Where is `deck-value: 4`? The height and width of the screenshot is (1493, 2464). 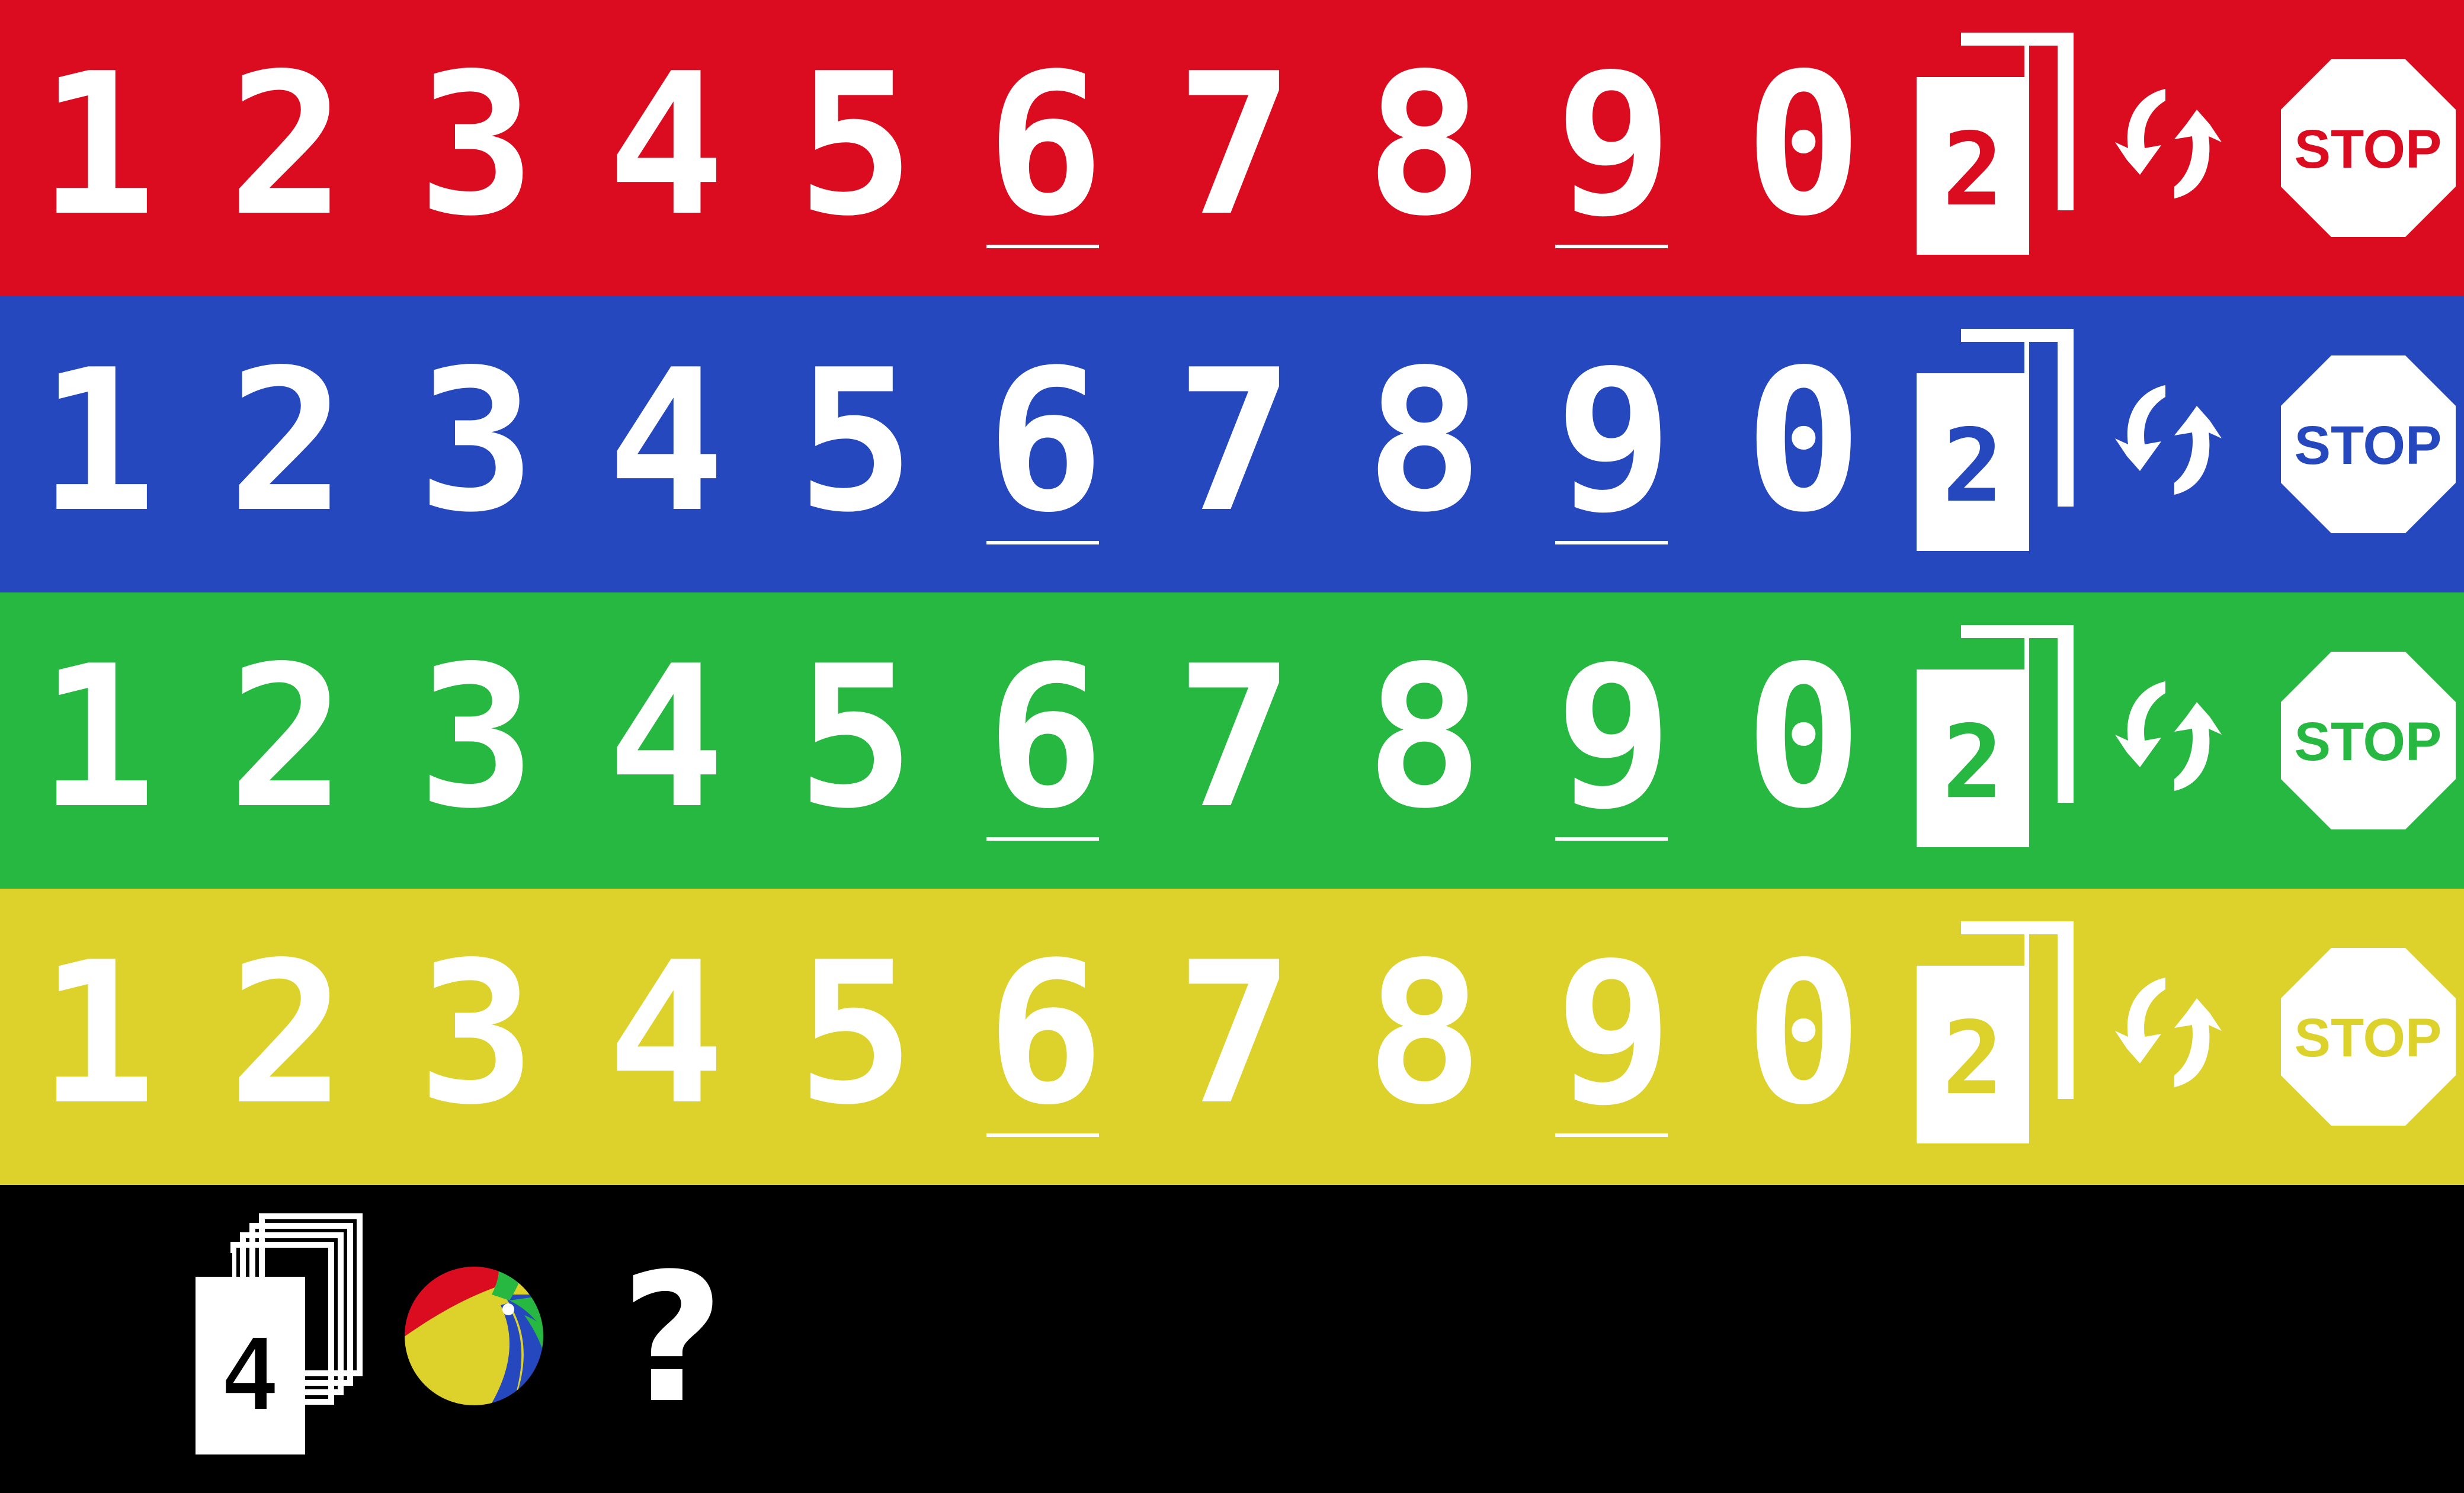 deck-value: 4 is located at coordinates (250, 1375).